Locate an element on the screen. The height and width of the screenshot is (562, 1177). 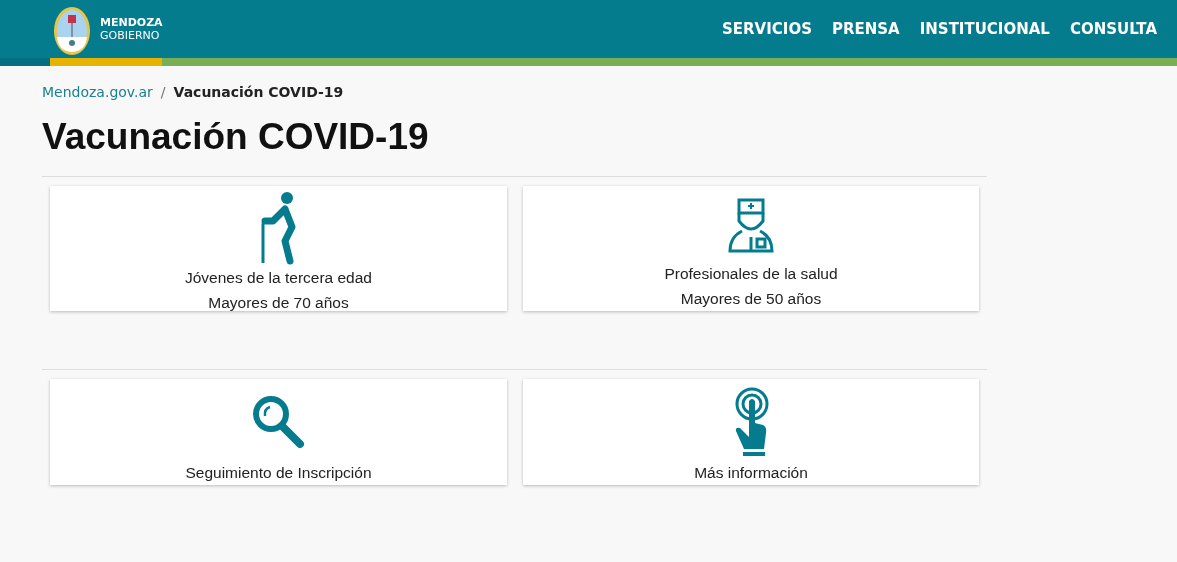
search-icon is located at coordinates (278, 422).